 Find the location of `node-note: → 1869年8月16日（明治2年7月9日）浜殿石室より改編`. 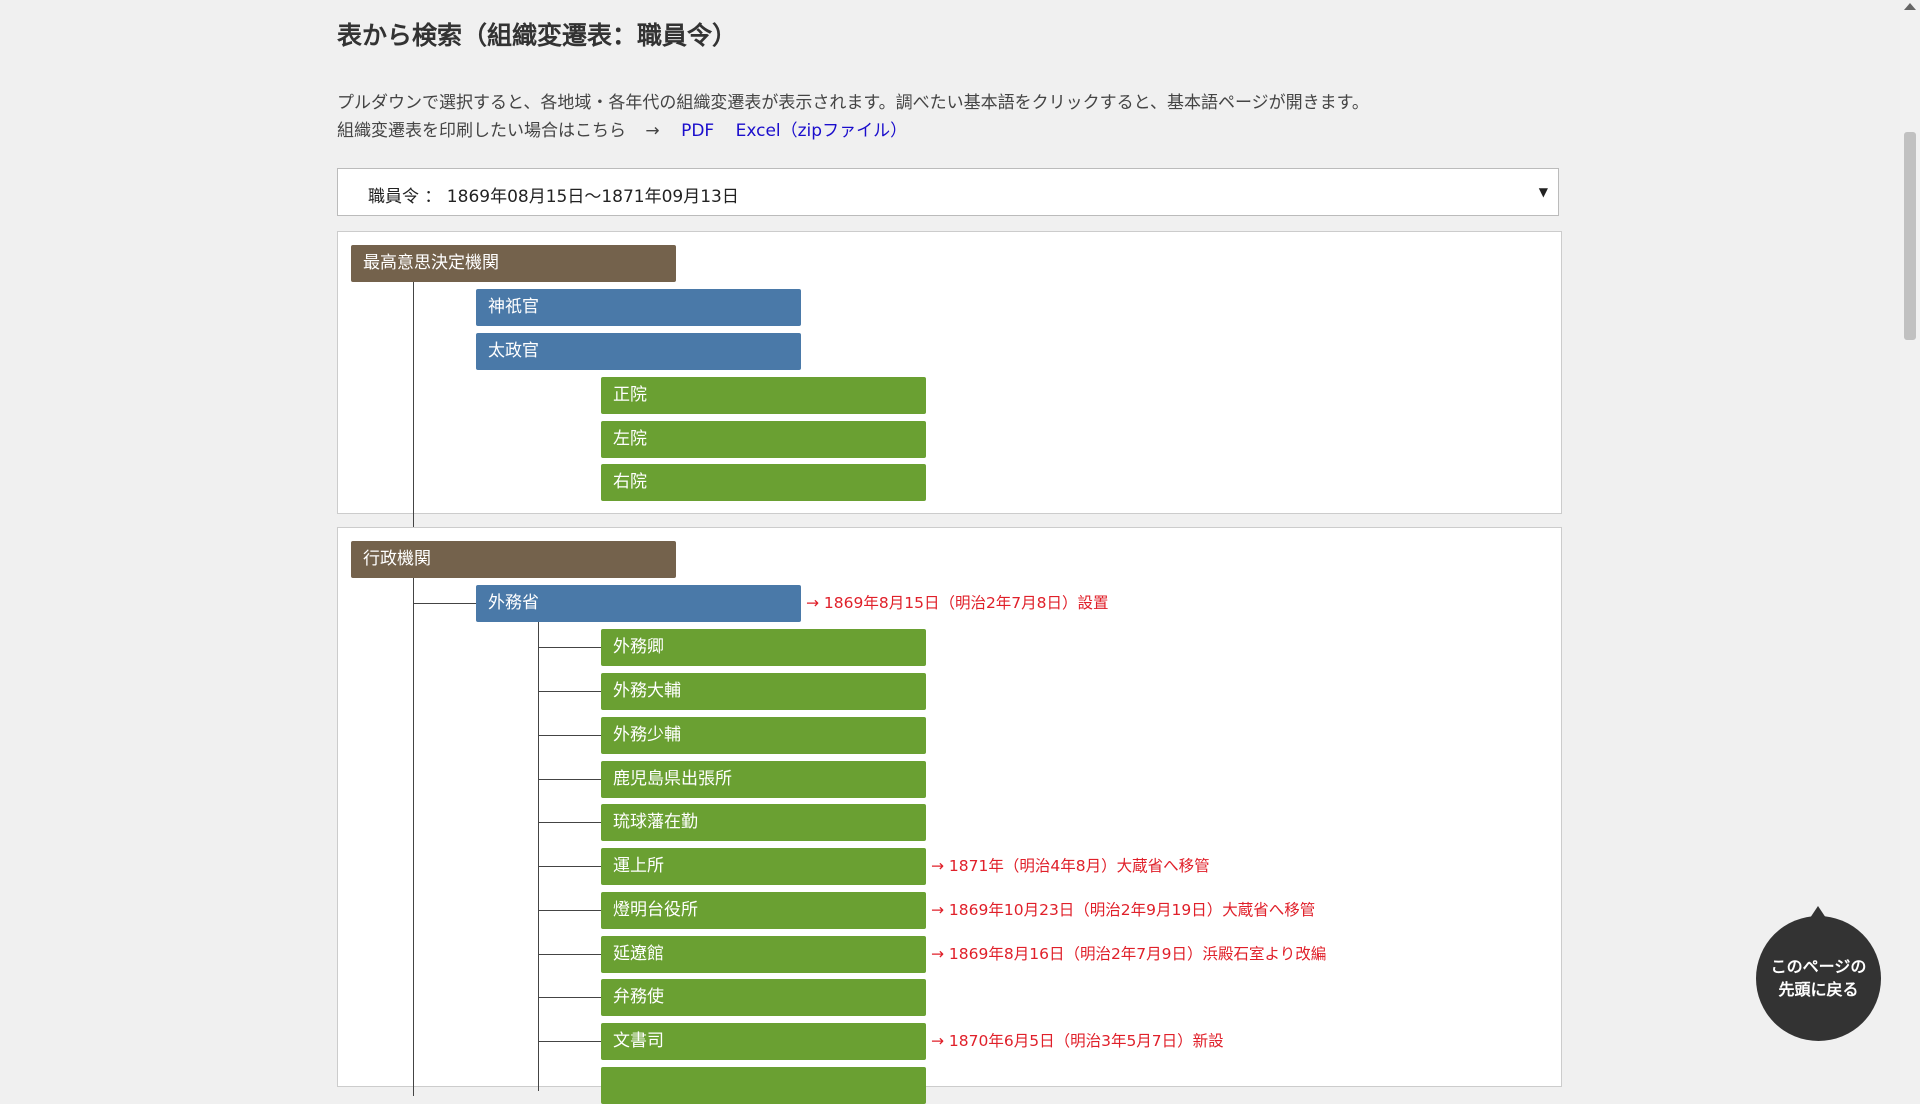

node-note: → 1869年8月16日（明治2年7月9日）浜殿石室より改編 is located at coordinates (1129, 954).